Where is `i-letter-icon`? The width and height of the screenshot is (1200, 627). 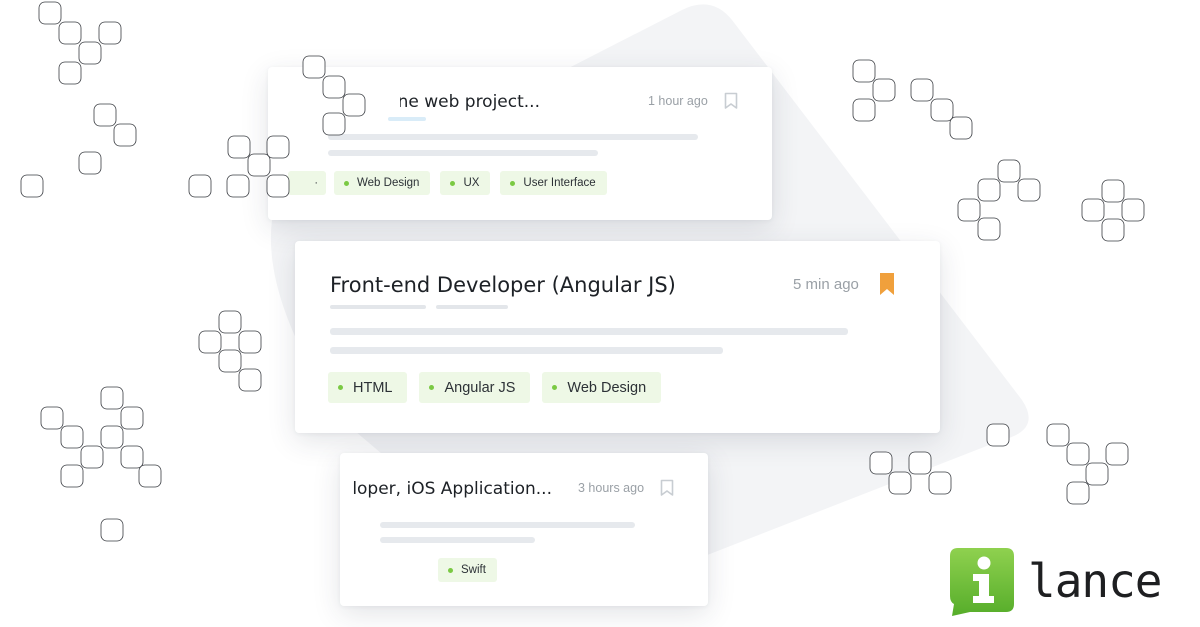 i-letter-icon is located at coordinates (982, 582).